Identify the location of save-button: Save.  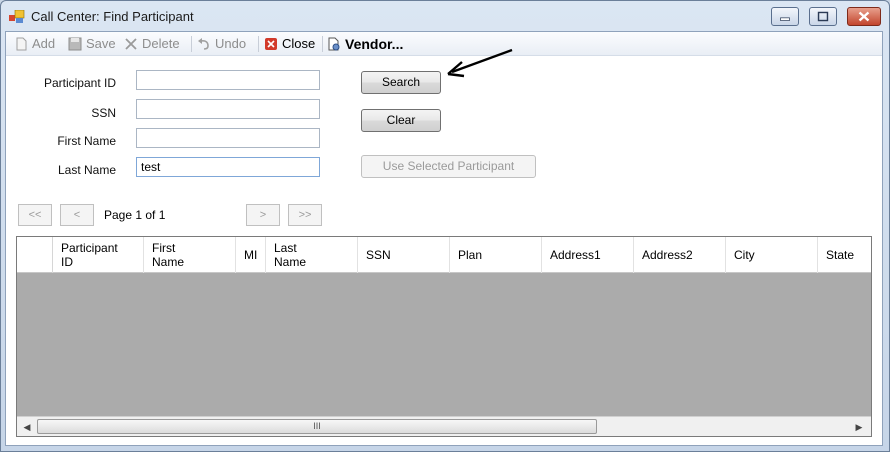
(94, 44).